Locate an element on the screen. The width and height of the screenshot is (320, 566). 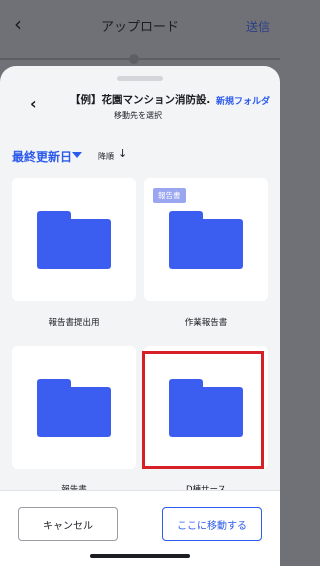
sheet-subtitle: 移動先を選択 is located at coordinates (138, 115).